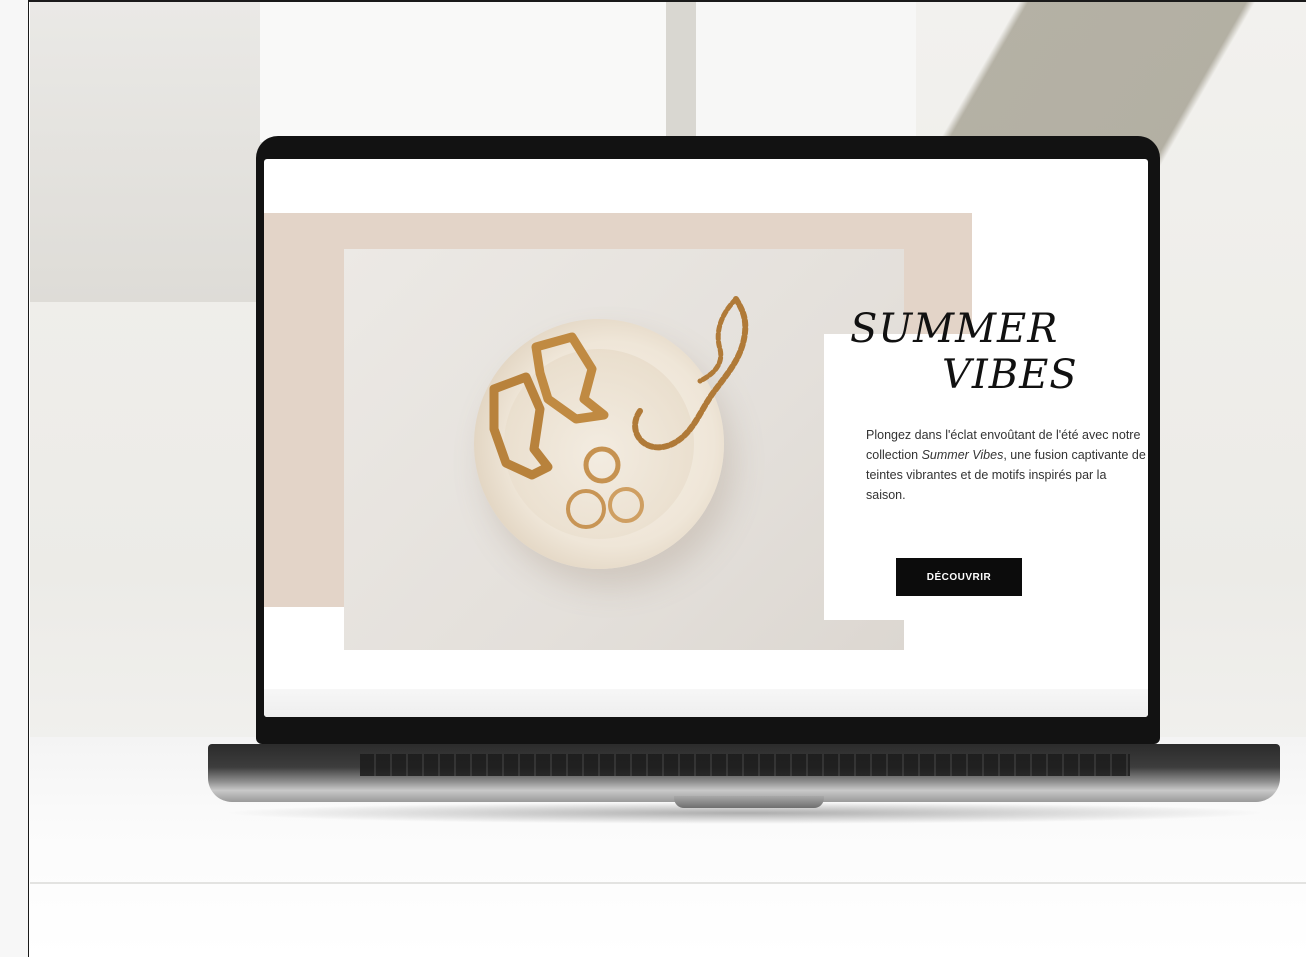 Image resolution: width=1306 pixels, height=957 pixels. What do you see at coordinates (690, 373) in the screenshot?
I see `gold-chain` at bounding box center [690, 373].